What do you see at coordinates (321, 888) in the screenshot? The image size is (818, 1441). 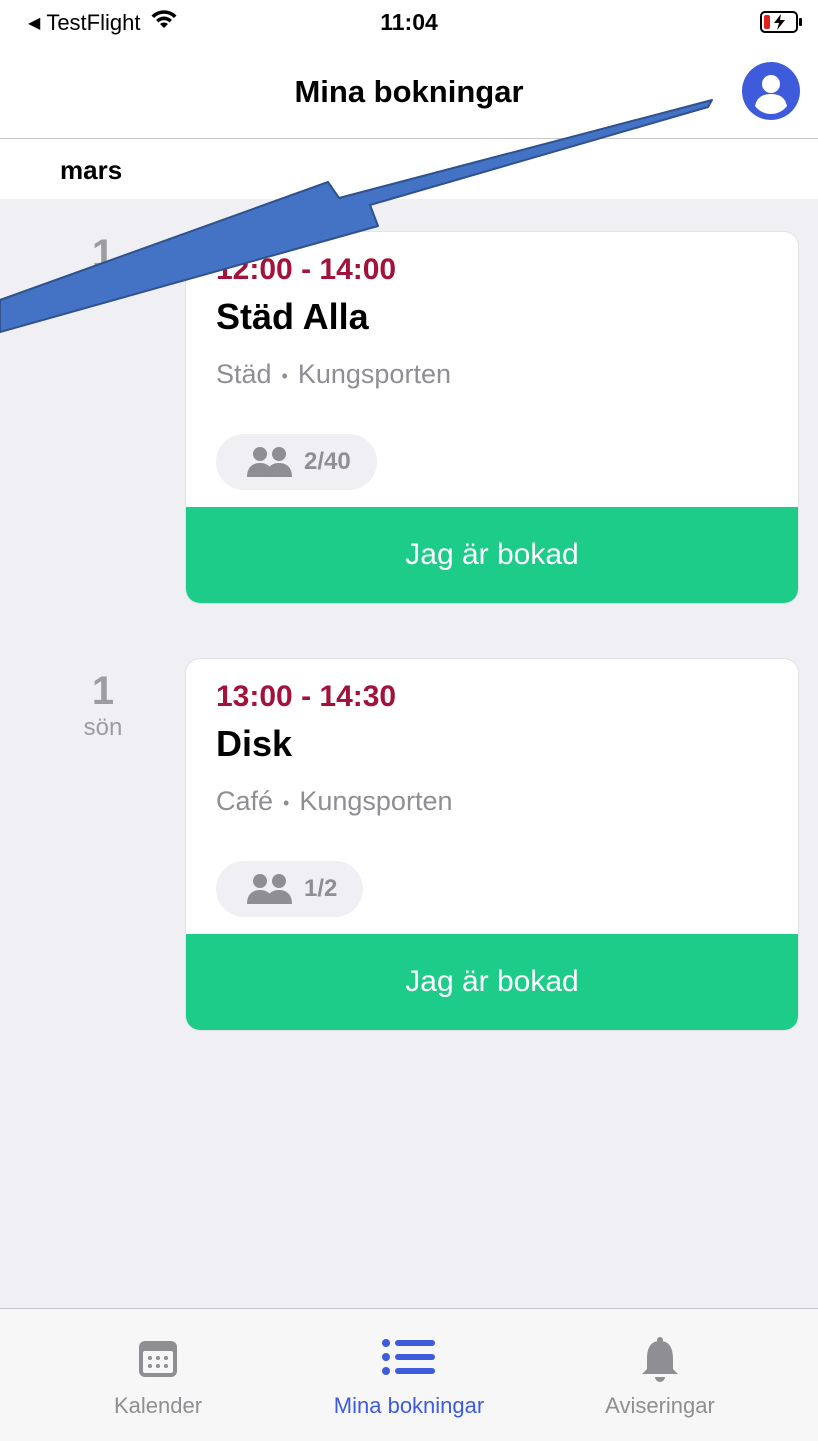 I see `capacity-count: 1/2` at bounding box center [321, 888].